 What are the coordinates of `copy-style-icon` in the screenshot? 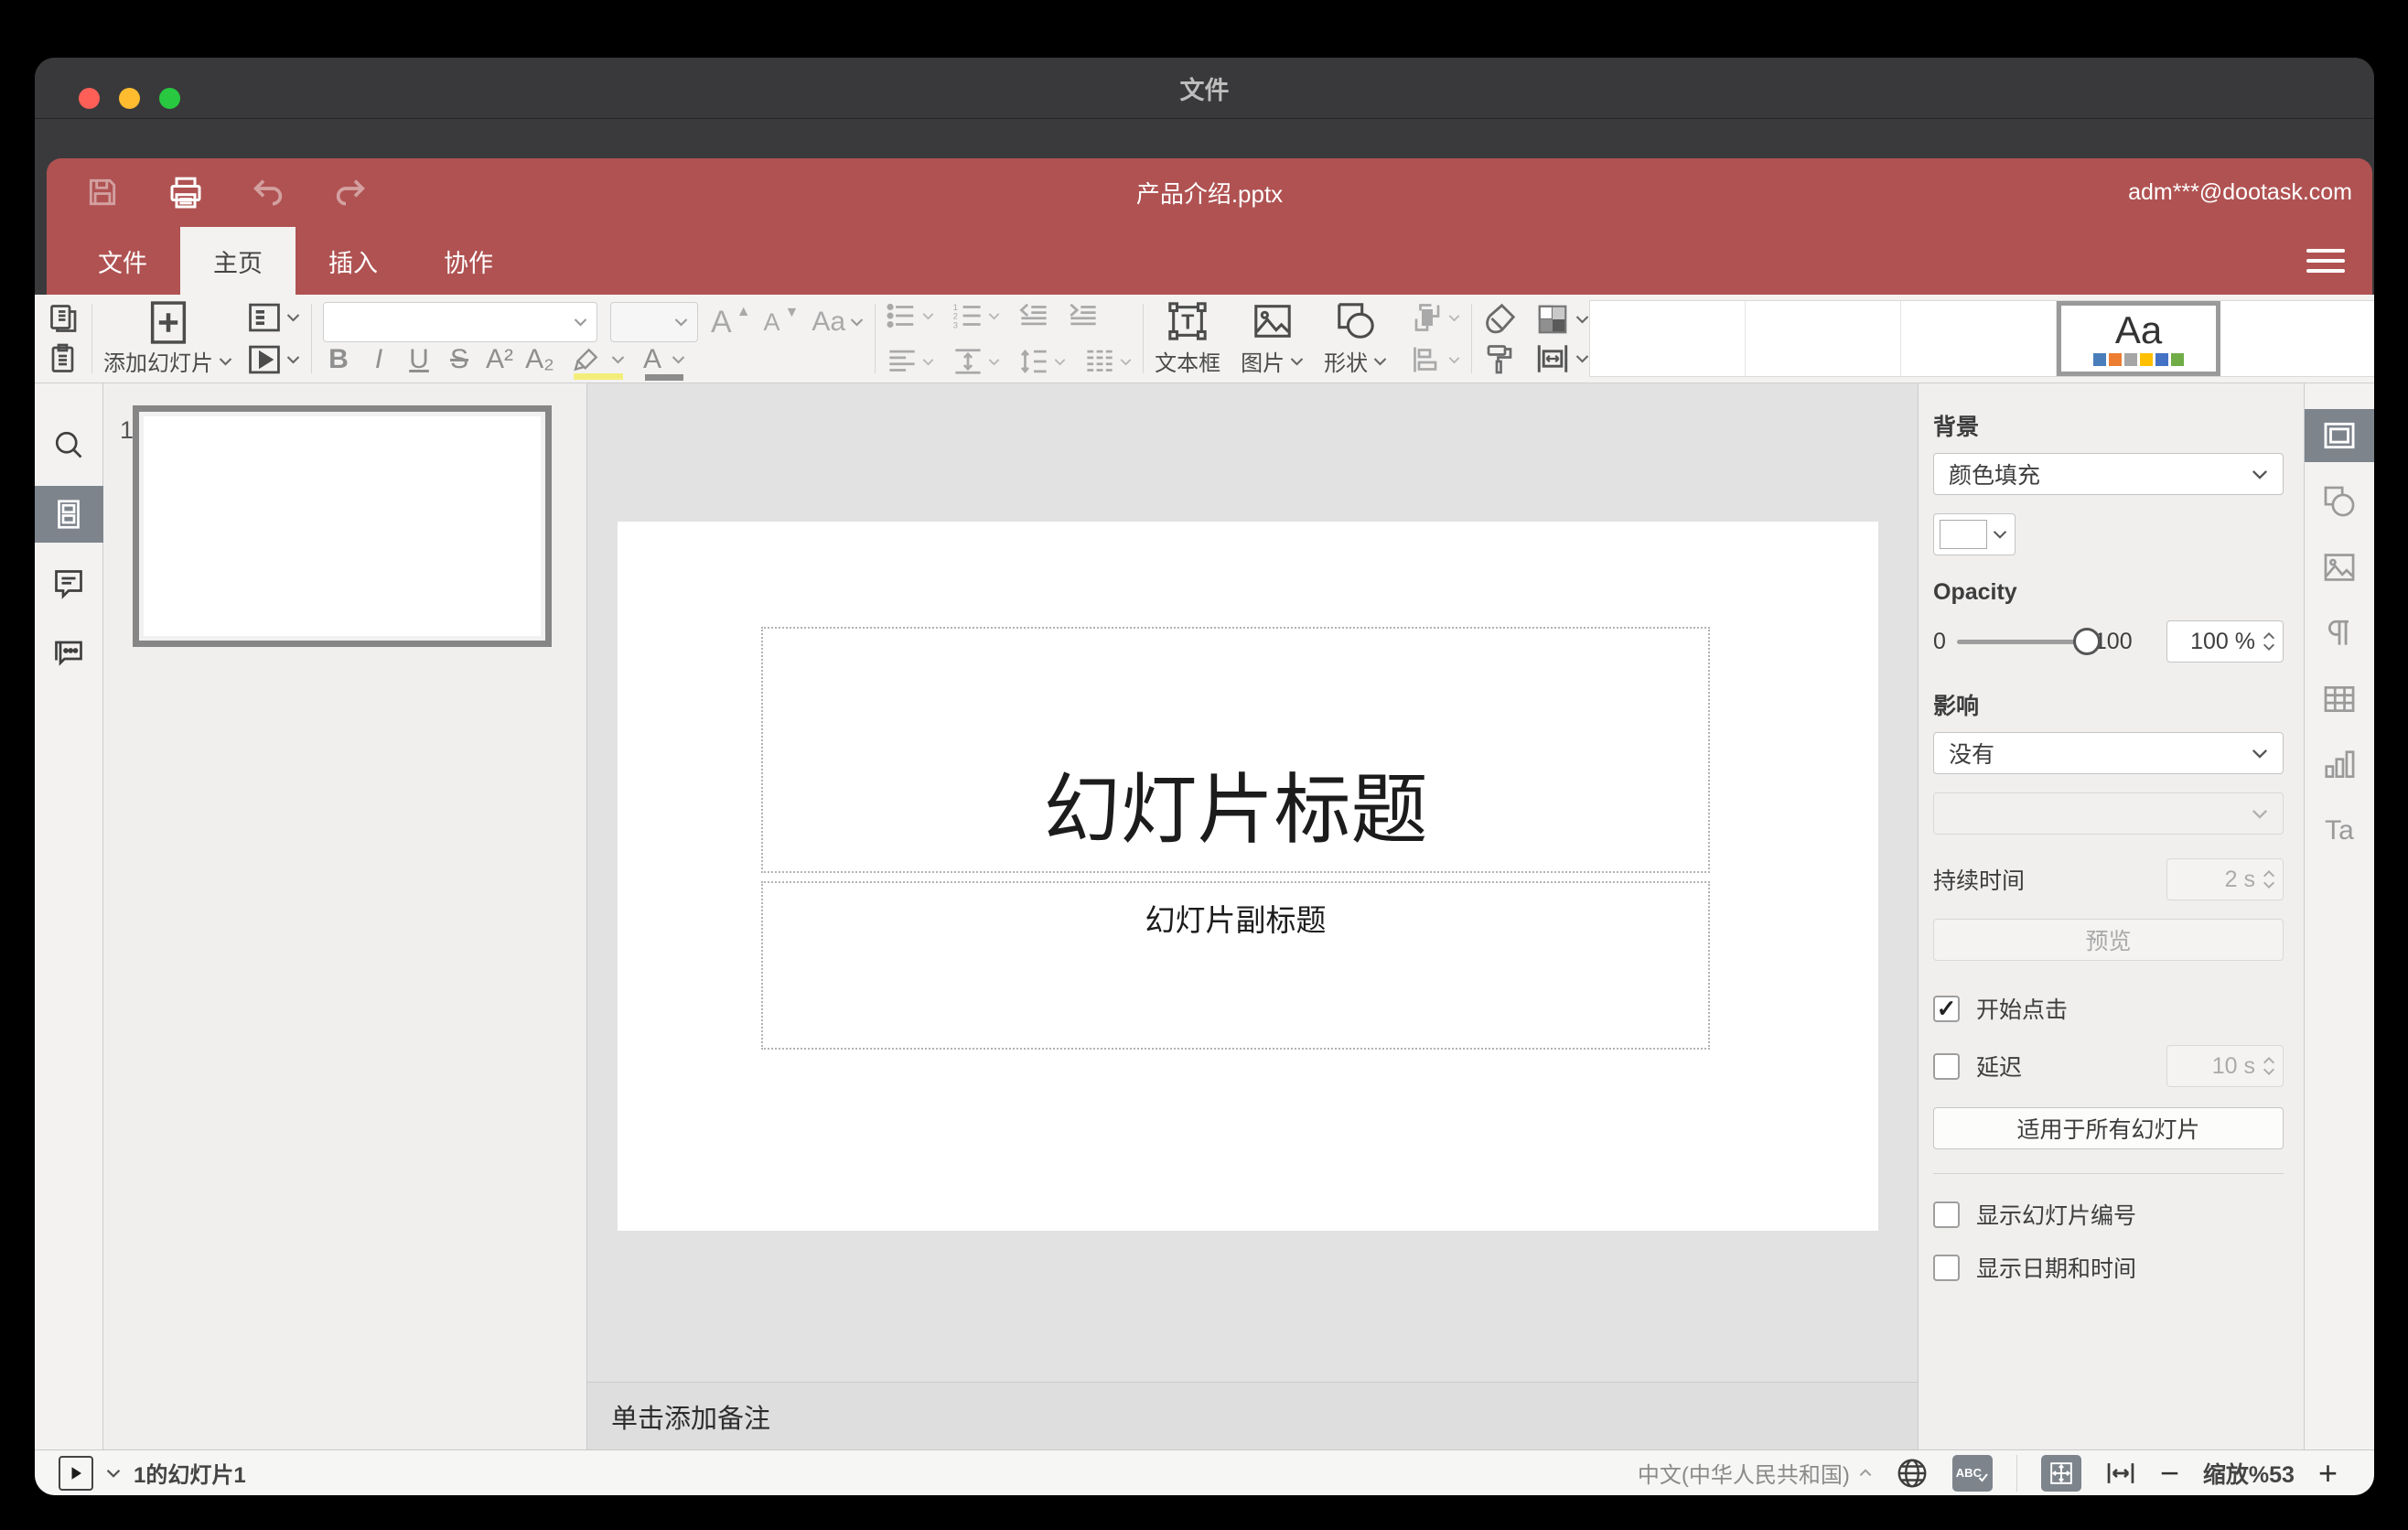 It's located at (1500, 358).